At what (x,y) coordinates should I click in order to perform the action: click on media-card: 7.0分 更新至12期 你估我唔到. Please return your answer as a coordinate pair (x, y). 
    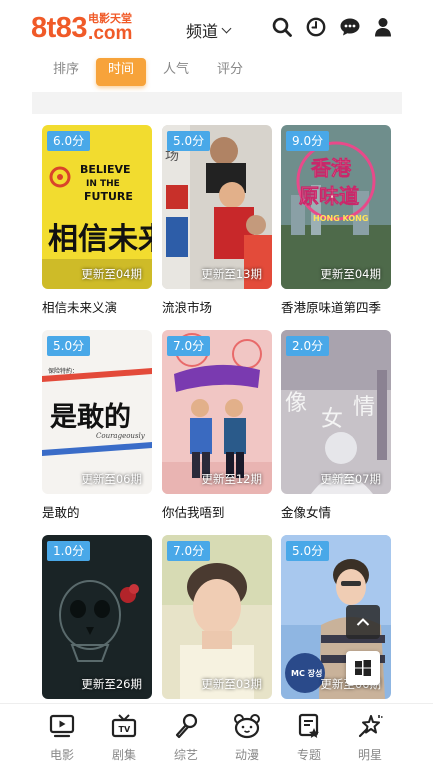
    Looking at the image, I should click on (217, 425).